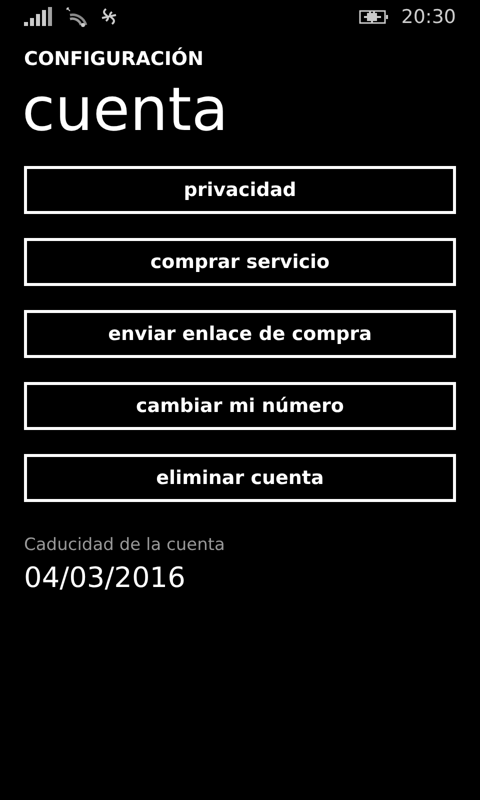 The height and width of the screenshot is (800, 480). Describe the element at coordinates (240, 190) in the screenshot. I see `menu-button: privacidad` at that location.